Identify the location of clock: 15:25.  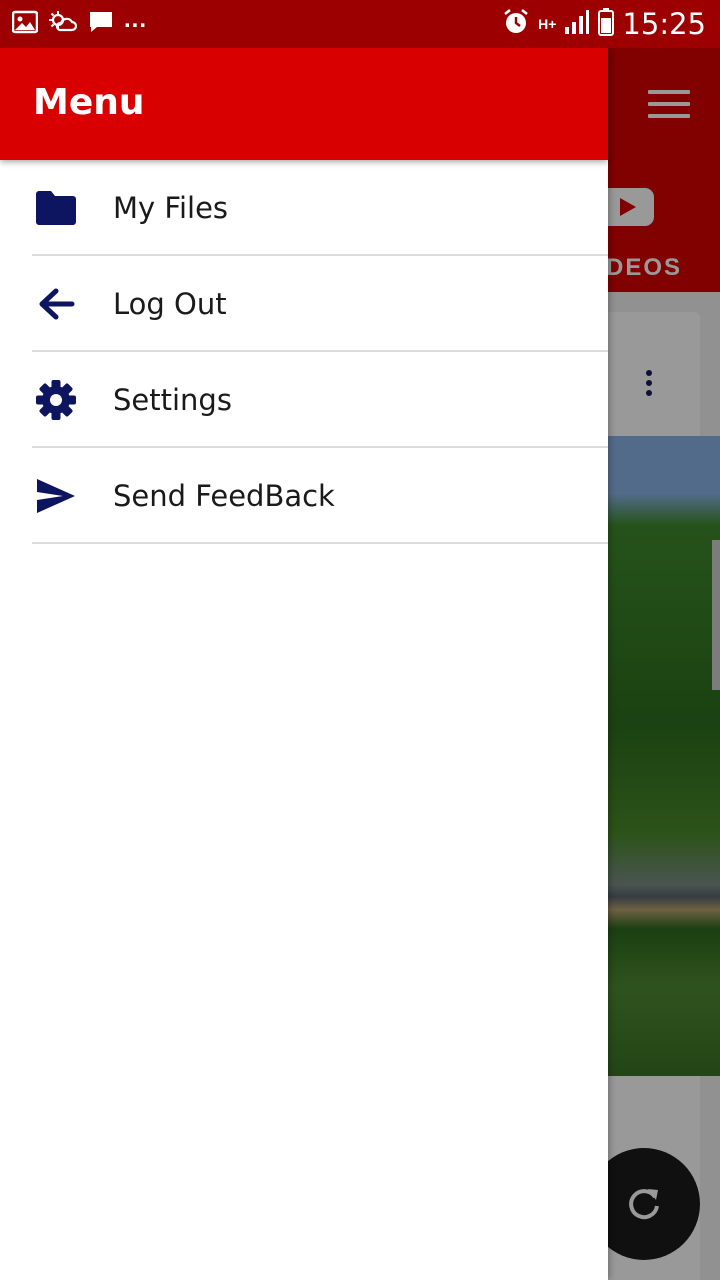
(664, 24).